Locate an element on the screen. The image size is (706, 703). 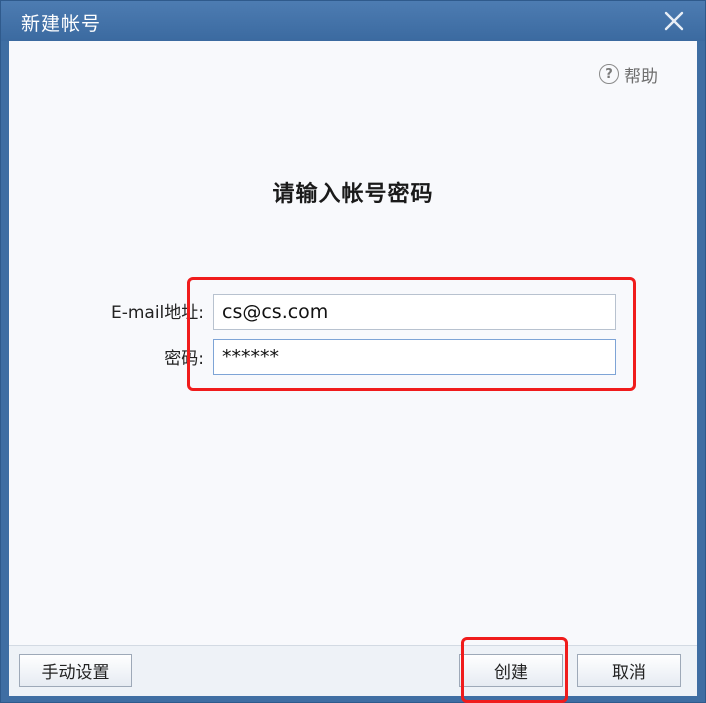
close-icon is located at coordinates (674, 21).